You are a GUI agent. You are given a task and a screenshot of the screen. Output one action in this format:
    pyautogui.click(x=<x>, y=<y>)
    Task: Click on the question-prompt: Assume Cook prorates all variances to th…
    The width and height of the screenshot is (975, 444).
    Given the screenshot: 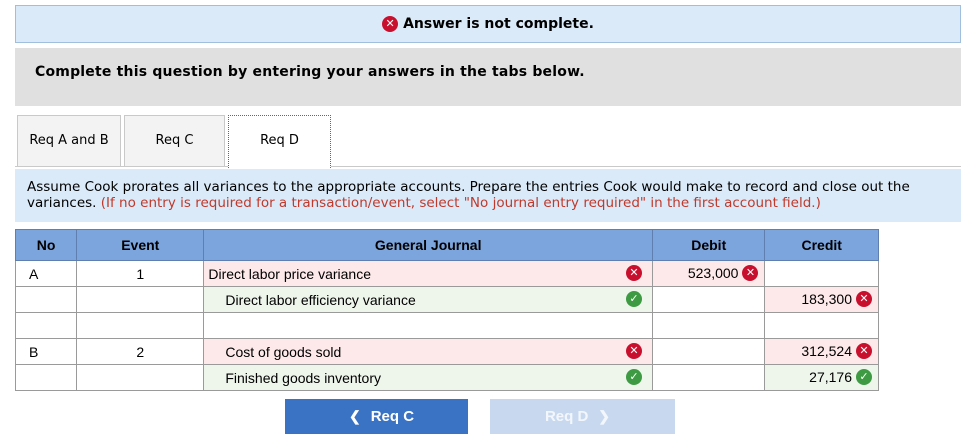 What is the action you would take?
    pyautogui.click(x=488, y=195)
    